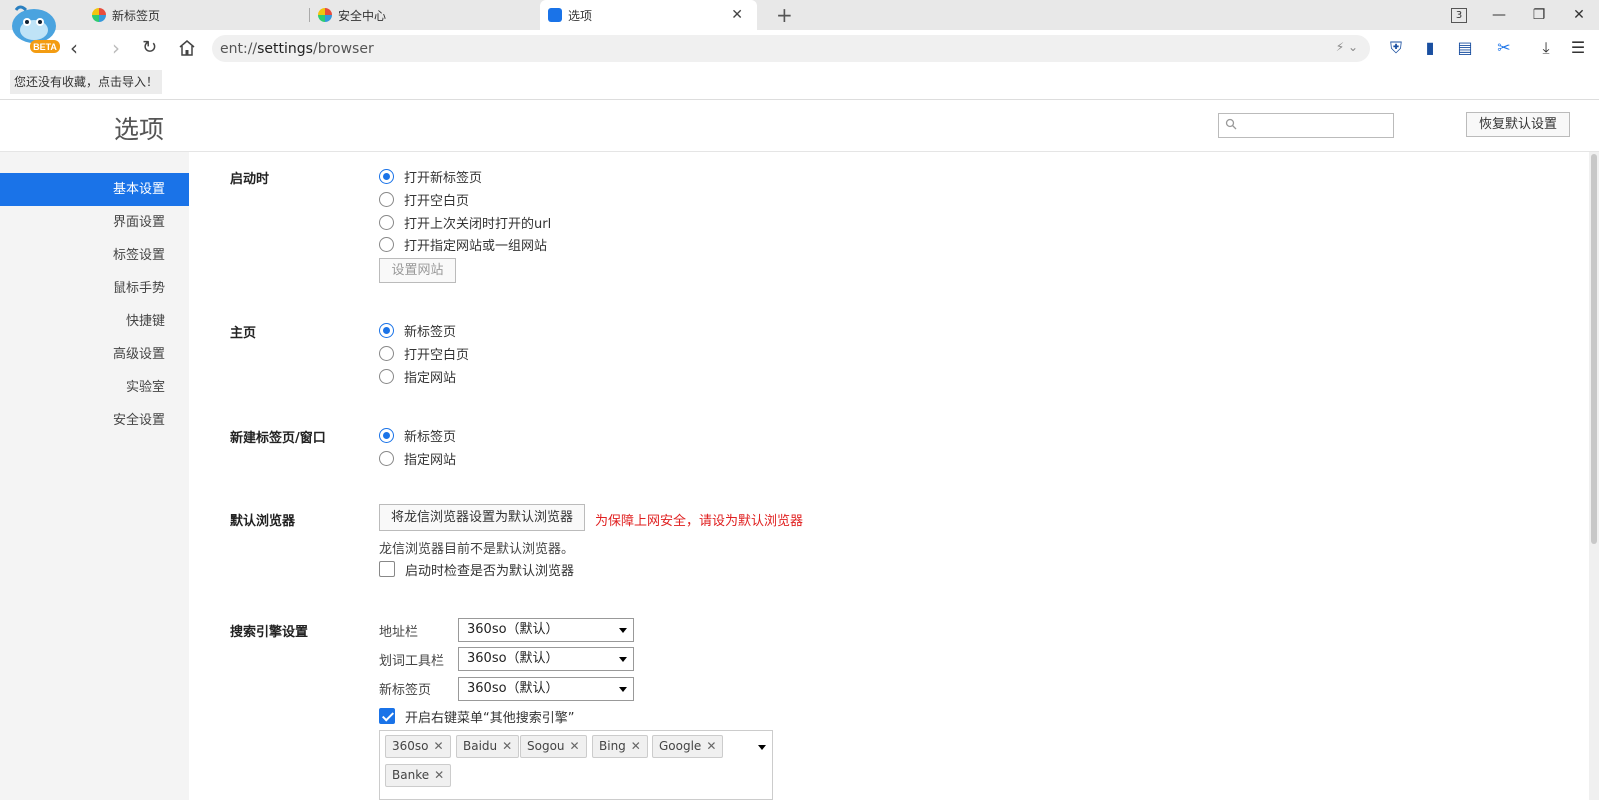 Image resolution: width=1599 pixels, height=800 pixels. I want to click on set-default-browser-button: 将龙信浏览器设置为默认浏览器, so click(482, 517).